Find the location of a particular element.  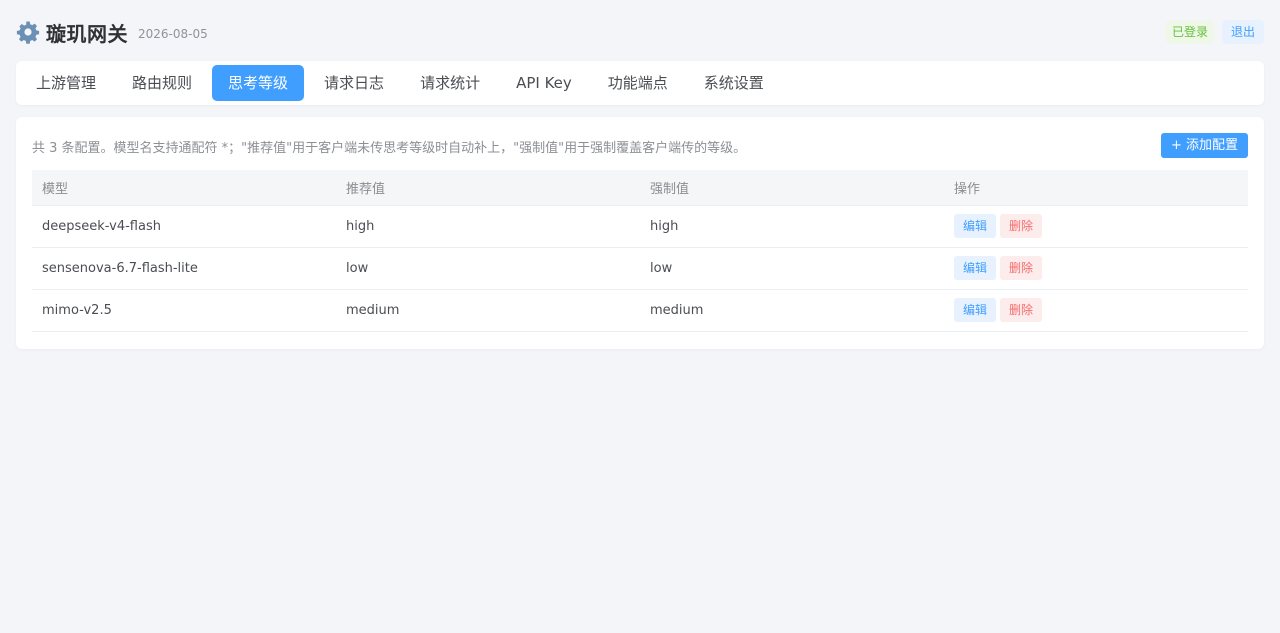

tab-endpoints: 功能端点 is located at coordinates (638, 83).